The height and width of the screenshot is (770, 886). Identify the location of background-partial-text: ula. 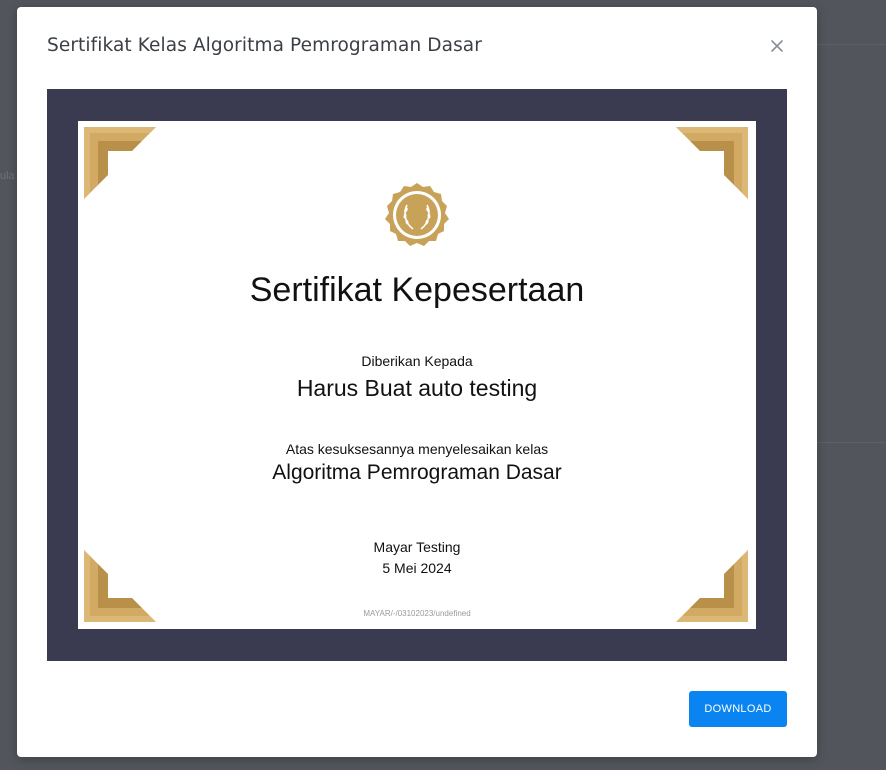
(7, 176).